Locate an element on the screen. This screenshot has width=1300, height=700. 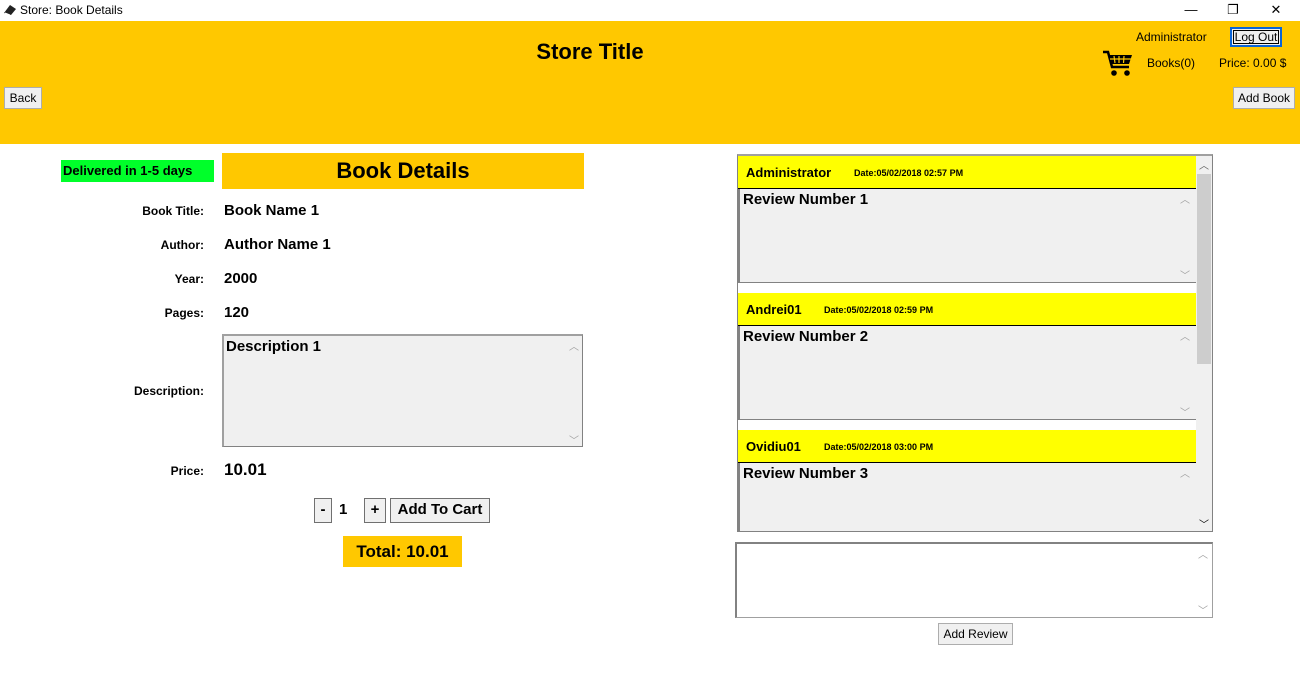
delivery-badge: Delivered in 1-5 days is located at coordinates (137, 171).